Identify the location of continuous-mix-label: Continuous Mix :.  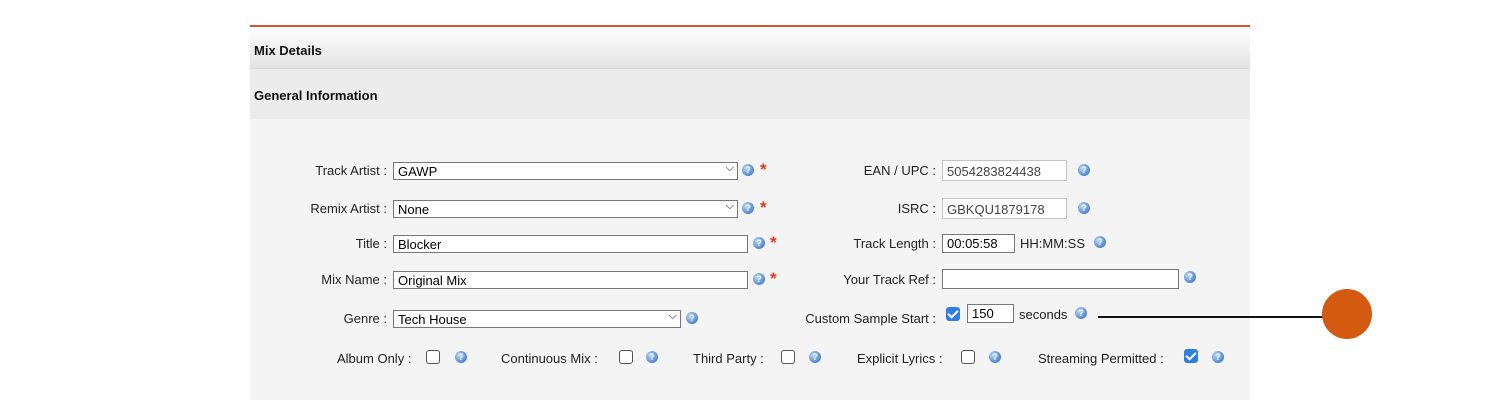
(549, 358).